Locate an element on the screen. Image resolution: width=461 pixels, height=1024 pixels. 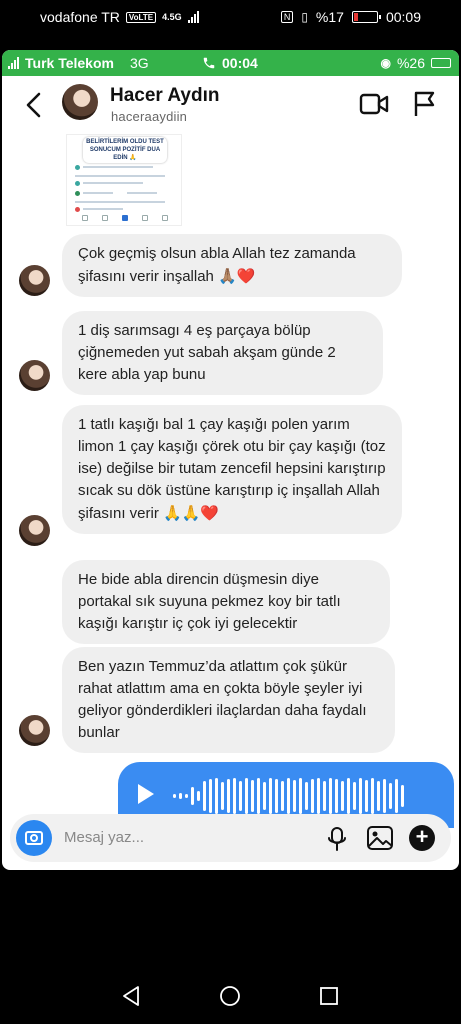
camera-lens is located at coordinates (34, 838).